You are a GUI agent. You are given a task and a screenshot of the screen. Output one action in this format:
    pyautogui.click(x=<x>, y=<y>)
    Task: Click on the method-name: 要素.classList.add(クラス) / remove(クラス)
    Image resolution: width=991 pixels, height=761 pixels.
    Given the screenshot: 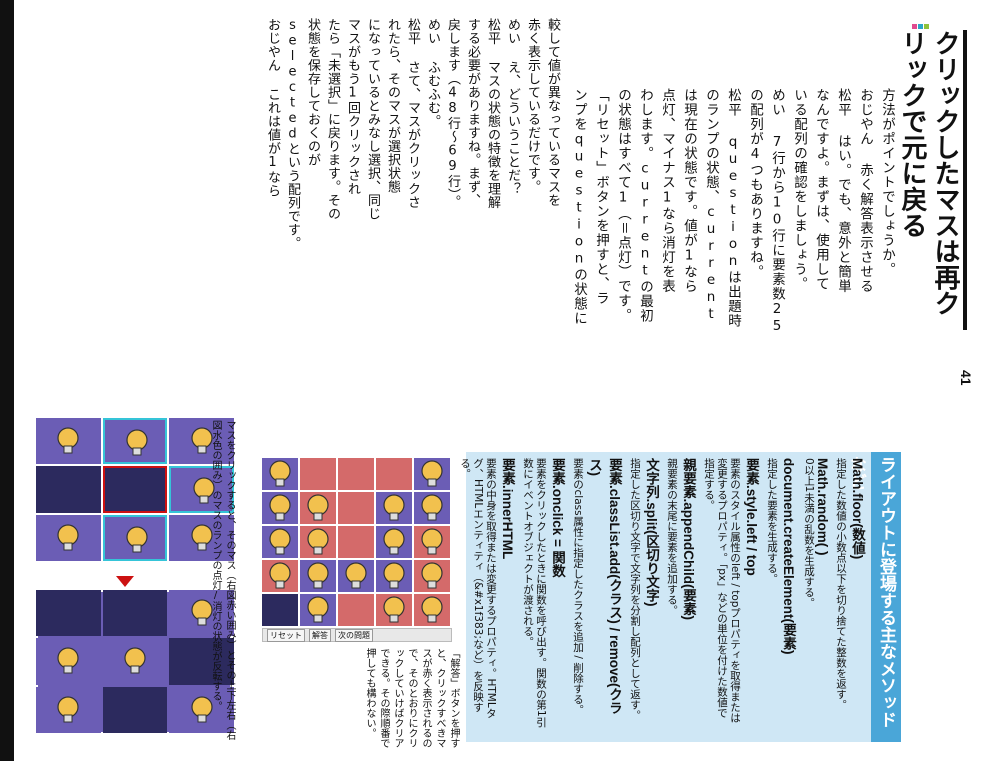 What is the action you would take?
    pyautogui.click(x=604, y=586)
    